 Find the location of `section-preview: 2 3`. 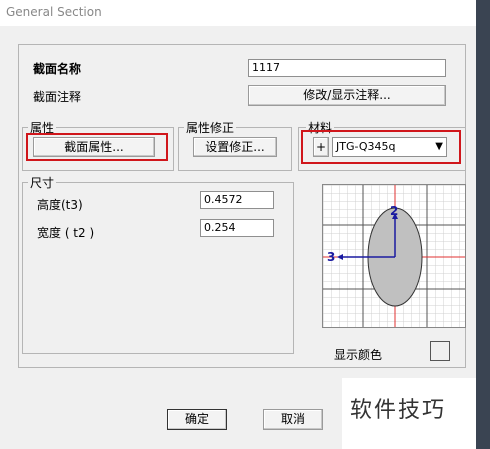

section-preview: 2 3 is located at coordinates (394, 256).